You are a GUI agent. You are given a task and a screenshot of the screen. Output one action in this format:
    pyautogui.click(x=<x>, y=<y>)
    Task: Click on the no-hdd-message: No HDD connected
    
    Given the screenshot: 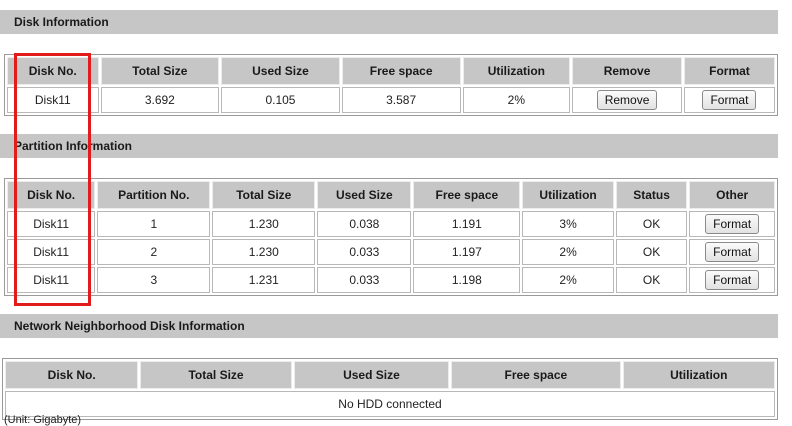 What is the action you would take?
    pyautogui.click(x=390, y=404)
    